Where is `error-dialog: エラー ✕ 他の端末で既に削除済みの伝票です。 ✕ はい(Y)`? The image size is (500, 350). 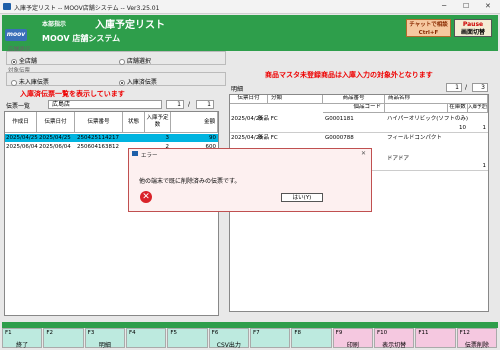 error-dialog: エラー ✕ 他の端末で既に削除済みの伝票です。 ✕ はい(Y) is located at coordinates (250, 180).